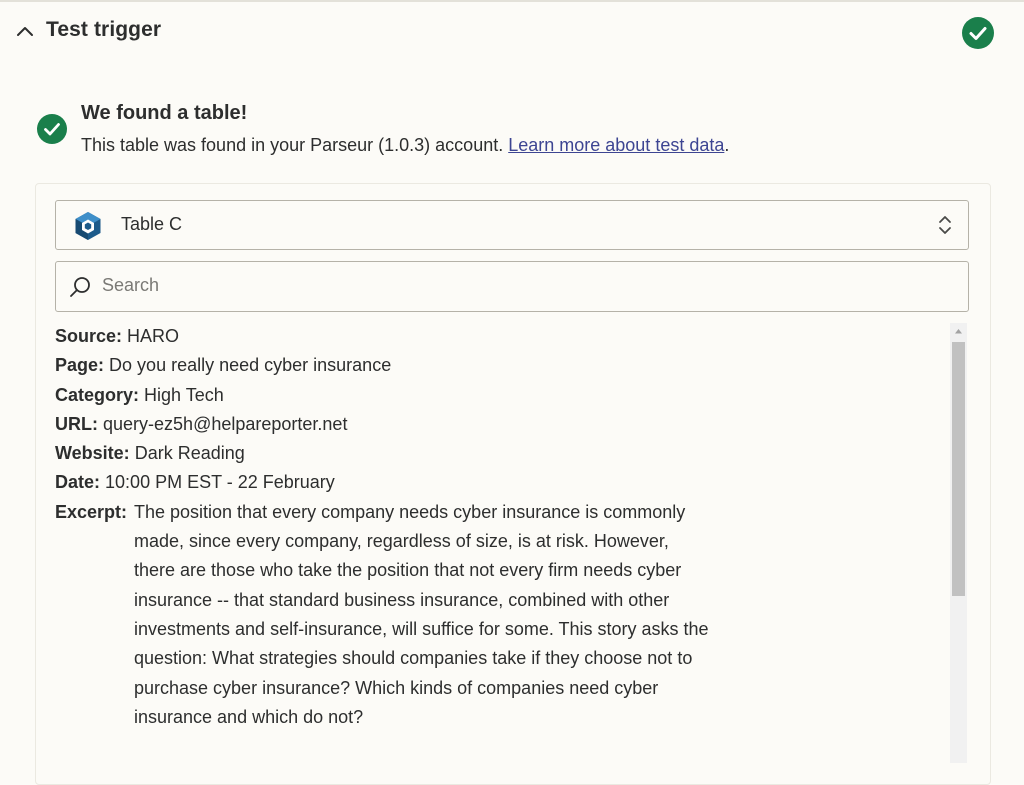 This screenshot has width=1024, height=785. I want to click on search-box, so click(512, 286).